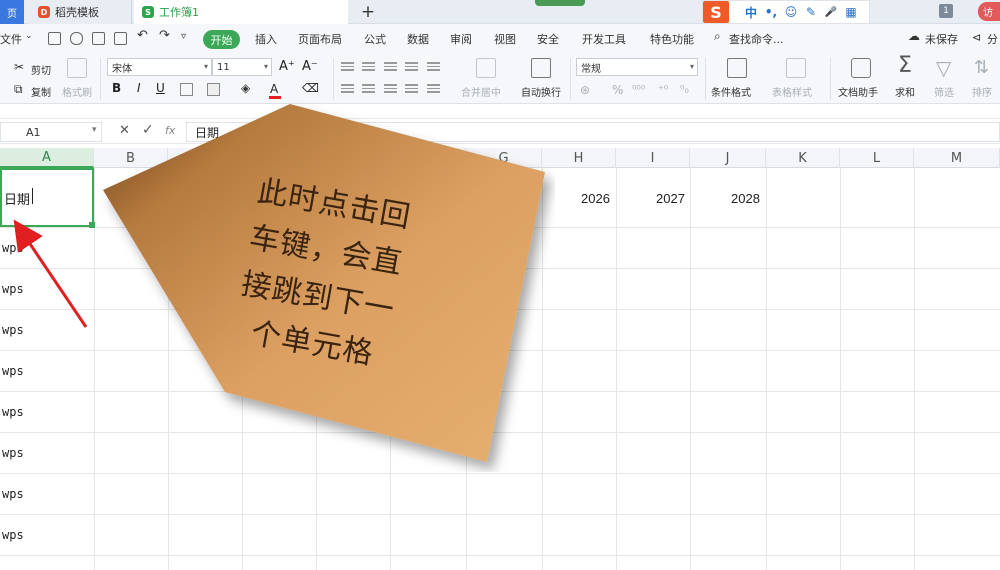 This screenshot has width=1000, height=570. What do you see at coordinates (637, 67) in the screenshot?
I see `number-format-select: 常规 ▾` at bounding box center [637, 67].